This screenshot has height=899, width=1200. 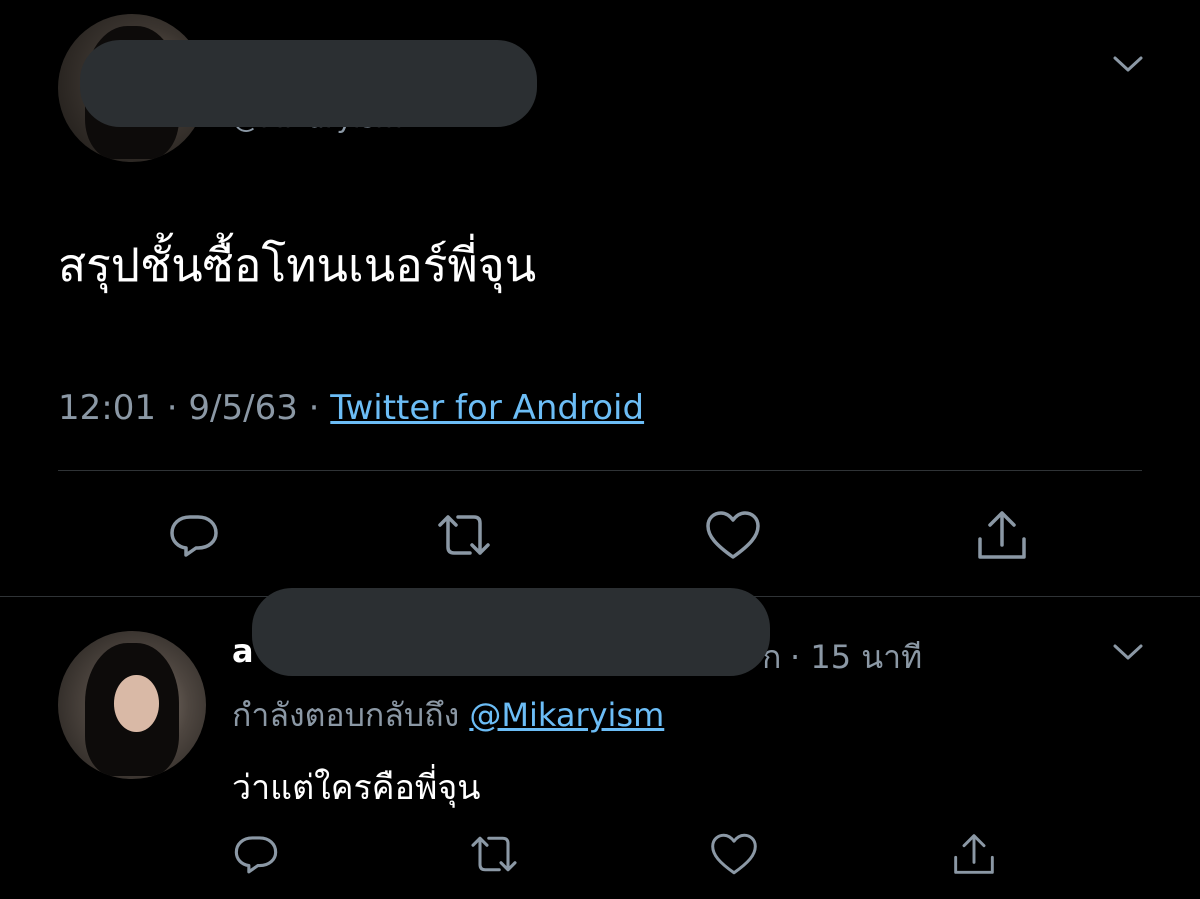 I want to click on replying-to-label: กำลังตอบกลับถึง, so click(x=346, y=715).